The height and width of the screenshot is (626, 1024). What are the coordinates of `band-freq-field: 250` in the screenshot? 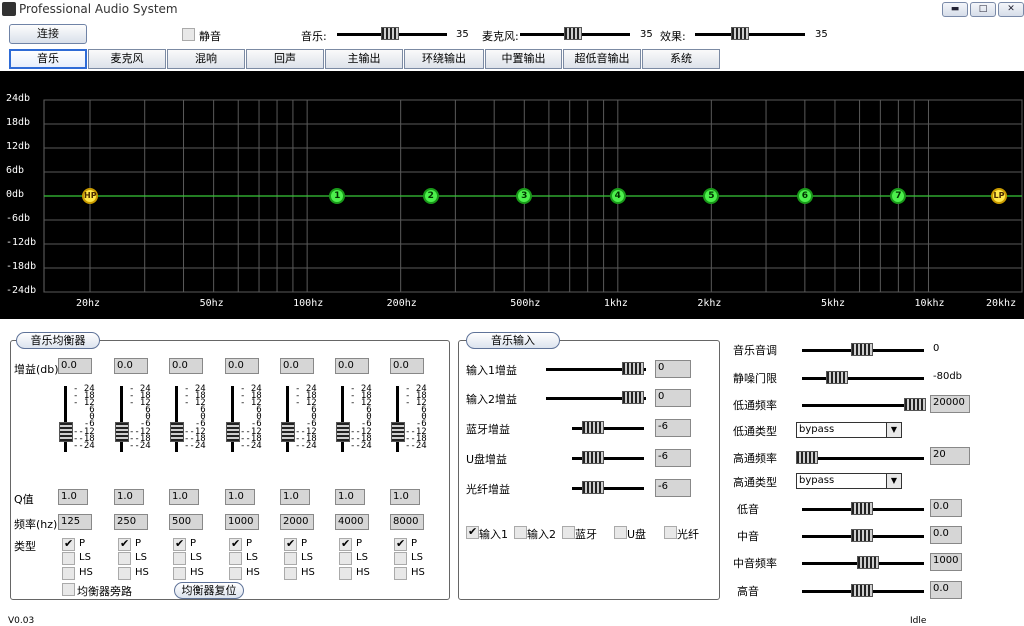 It's located at (131, 522).